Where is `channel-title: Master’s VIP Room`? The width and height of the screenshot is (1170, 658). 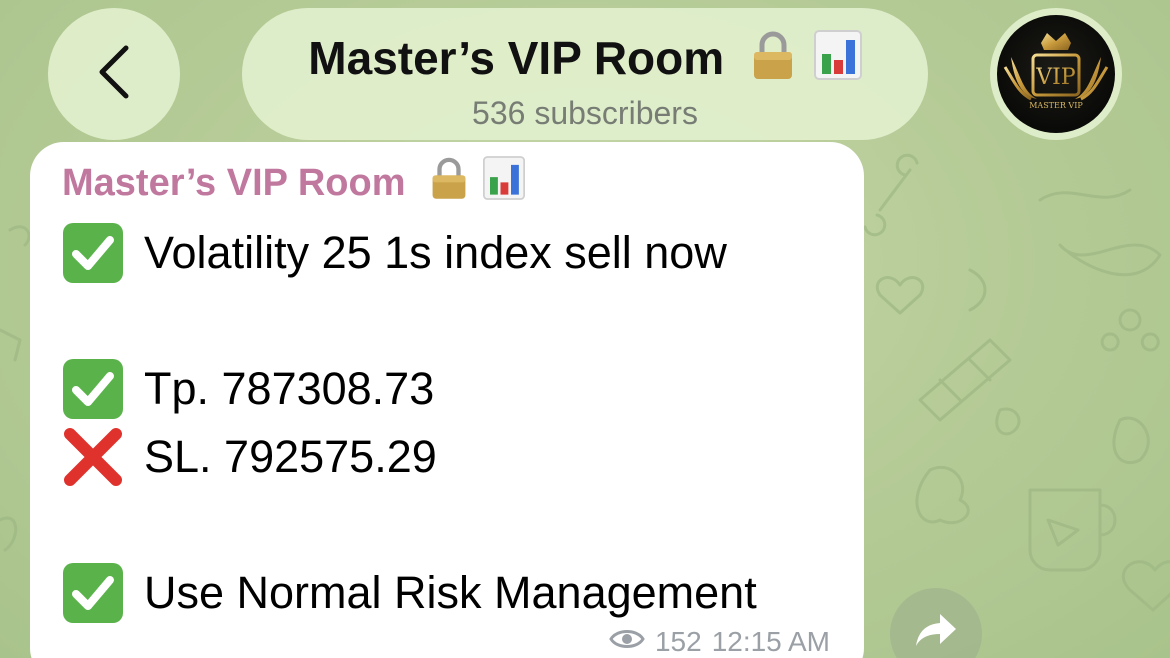 channel-title: Master’s VIP Room is located at coordinates (516, 58).